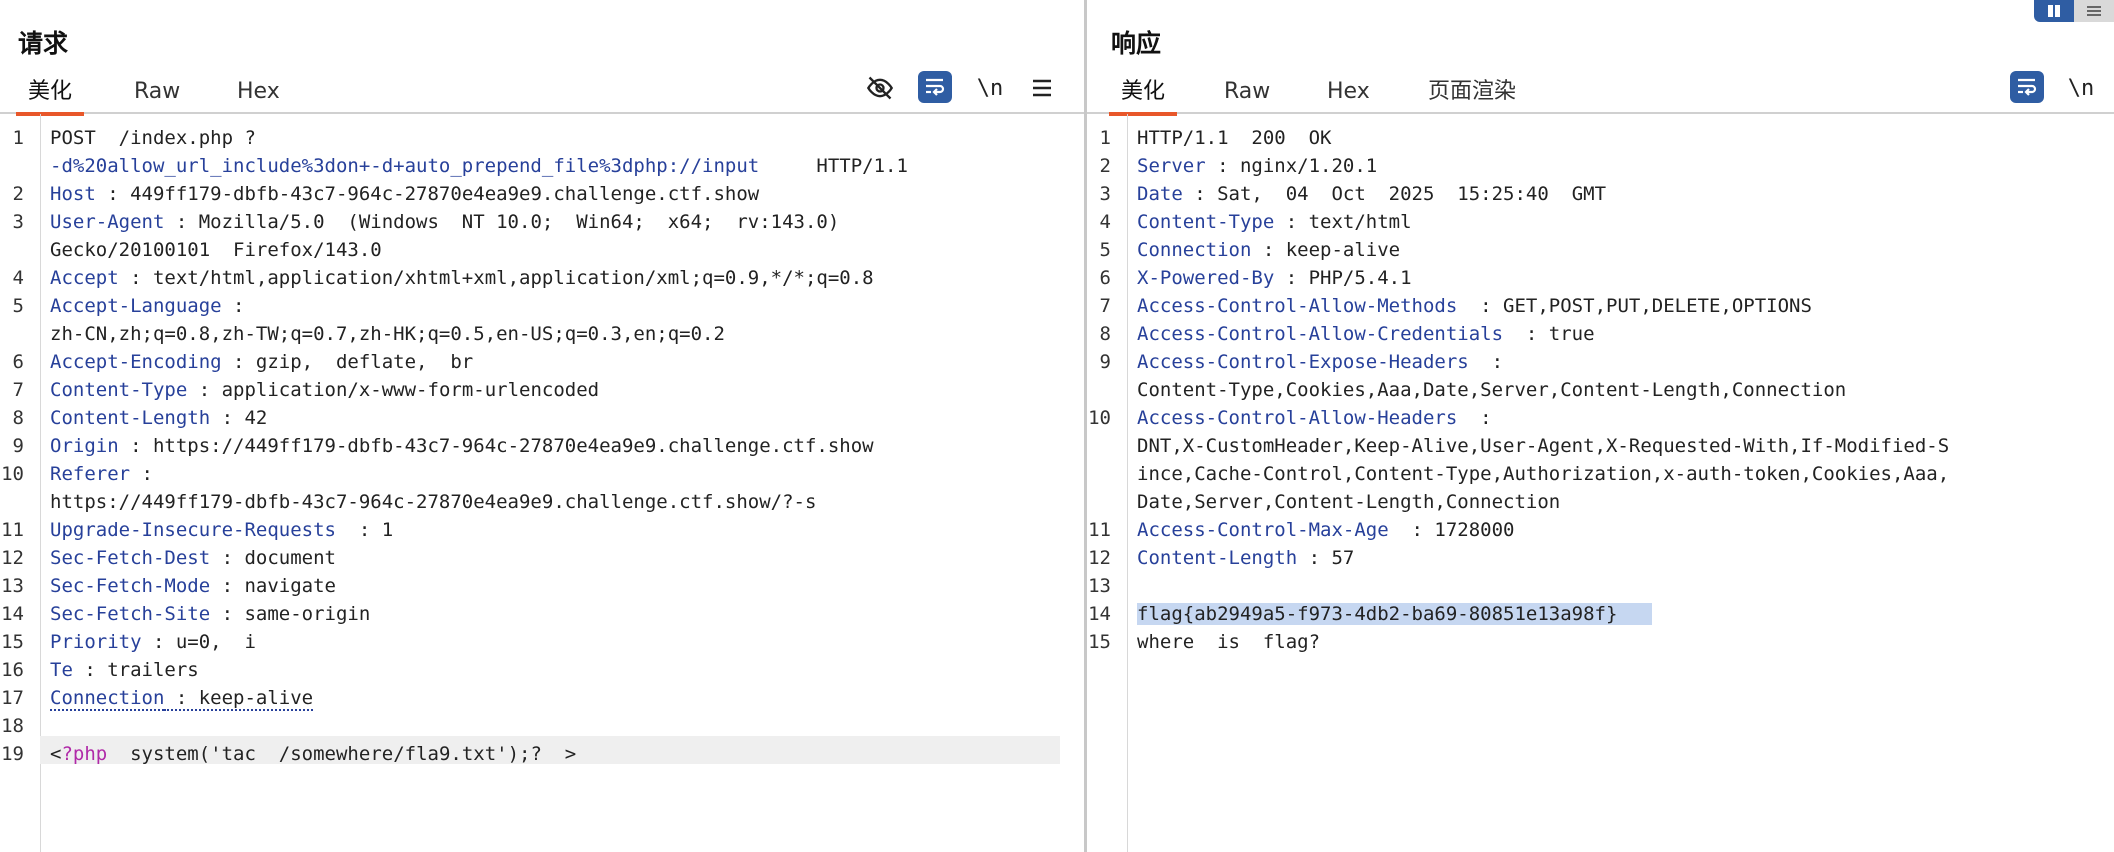 Image resolution: width=2114 pixels, height=852 pixels. I want to click on code-text: : document, so click(273, 558).